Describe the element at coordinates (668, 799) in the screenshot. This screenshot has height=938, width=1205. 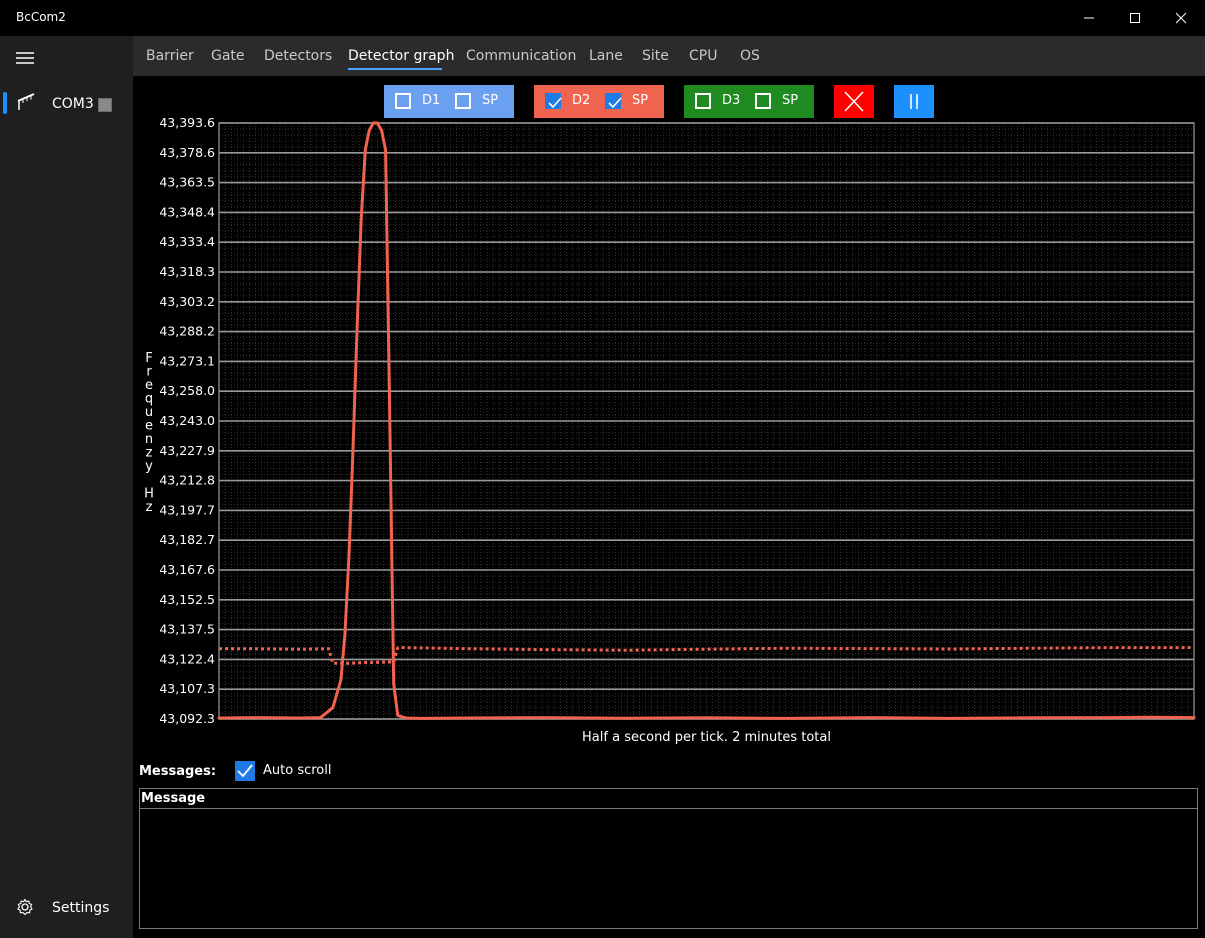
I see `message-column-header: Message` at that location.